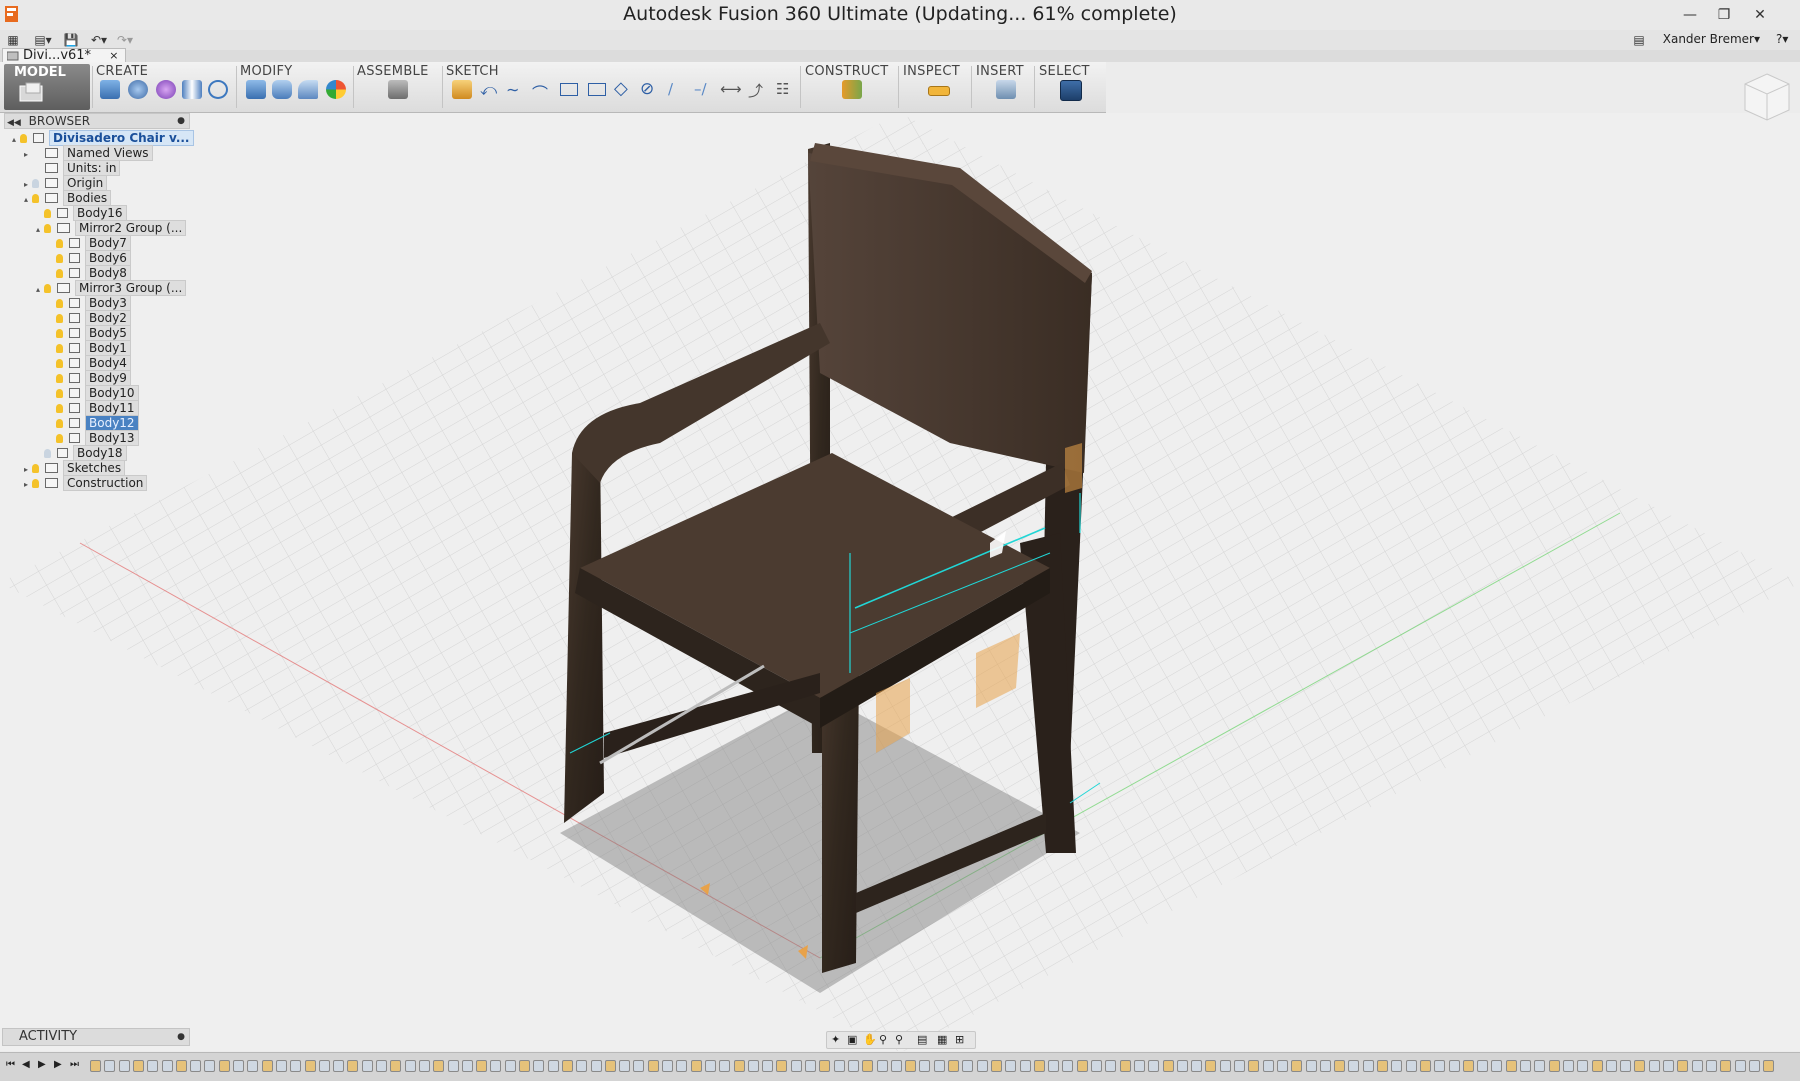 This screenshot has height=1081, width=1800. Describe the element at coordinates (569, 89) in the screenshot. I see `rectangle-icon` at that location.